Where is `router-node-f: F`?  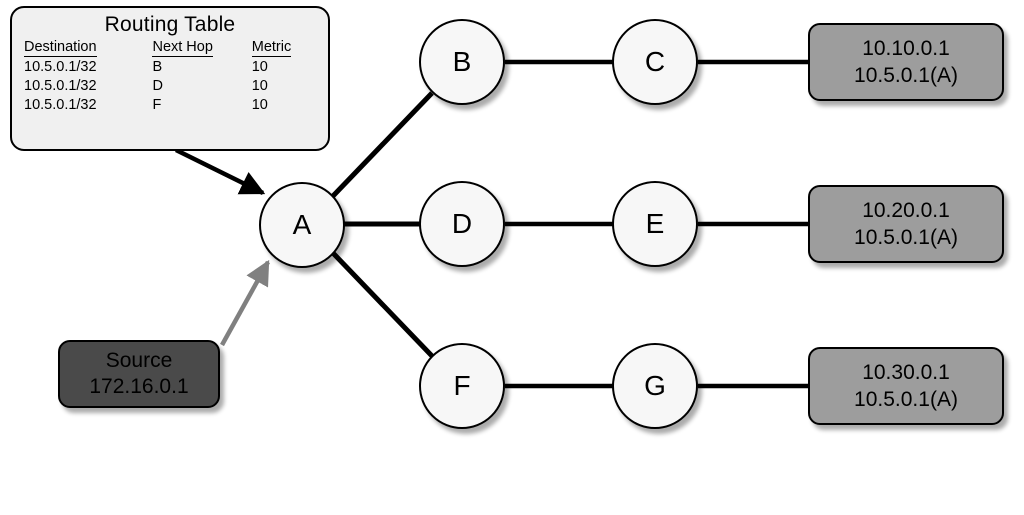 router-node-f: F is located at coordinates (462, 386).